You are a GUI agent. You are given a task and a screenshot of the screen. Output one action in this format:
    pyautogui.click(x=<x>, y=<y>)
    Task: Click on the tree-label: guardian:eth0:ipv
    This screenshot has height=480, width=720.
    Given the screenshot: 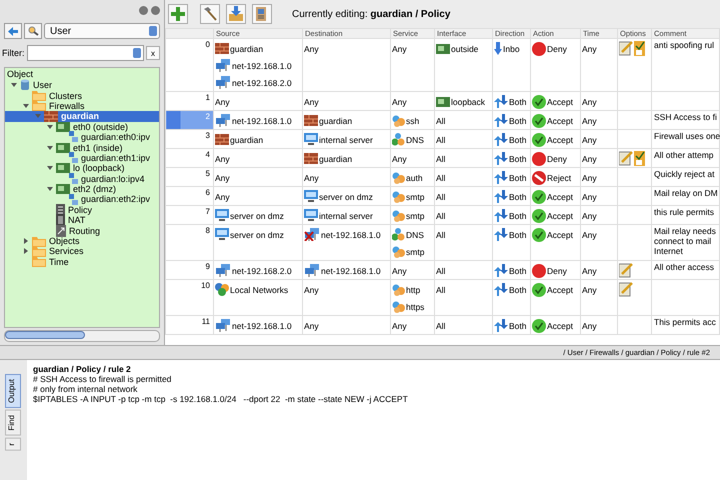 What is the action you would take?
    pyautogui.click(x=115, y=137)
    